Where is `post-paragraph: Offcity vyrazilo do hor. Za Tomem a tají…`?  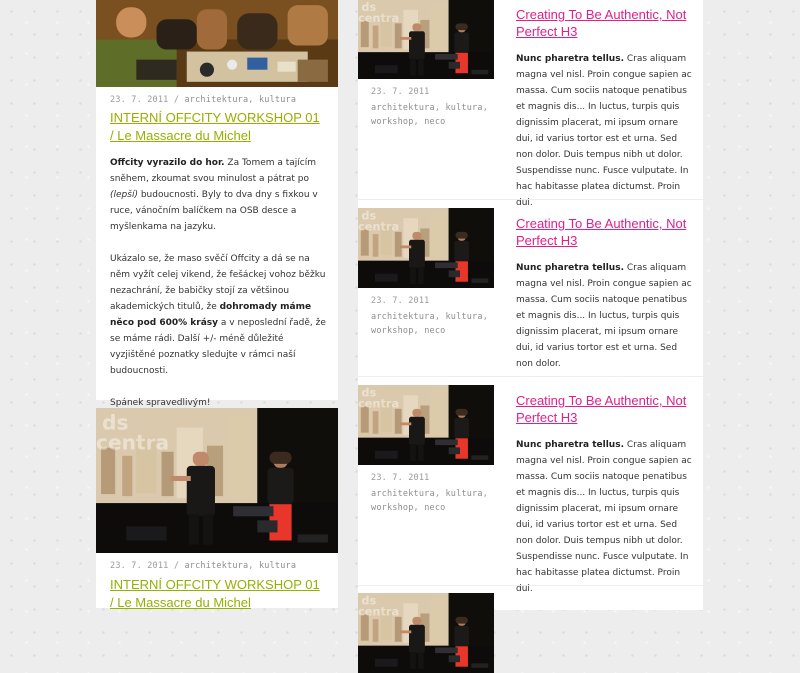 post-paragraph: Offcity vyrazilo do hor. Za Tomem a tají… is located at coordinates (219, 195).